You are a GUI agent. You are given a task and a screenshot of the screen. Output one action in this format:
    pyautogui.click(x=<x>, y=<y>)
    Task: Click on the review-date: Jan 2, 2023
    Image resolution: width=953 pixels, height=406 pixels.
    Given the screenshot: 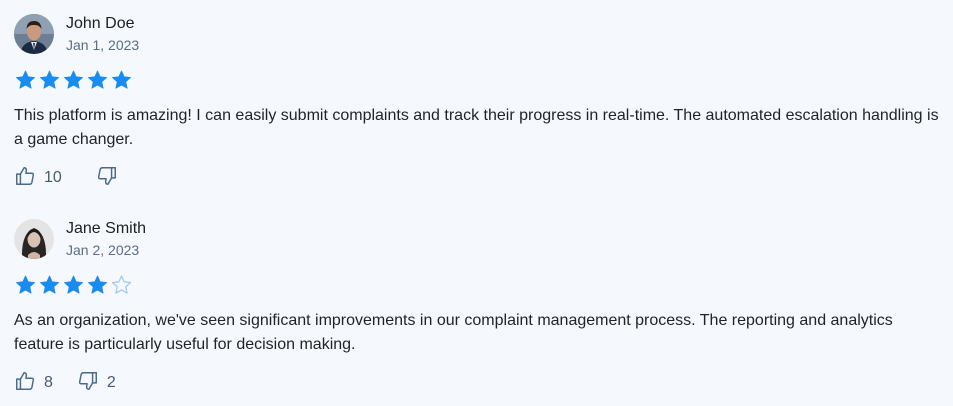 What is the action you would take?
    pyautogui.click(x=103, y=250)
    